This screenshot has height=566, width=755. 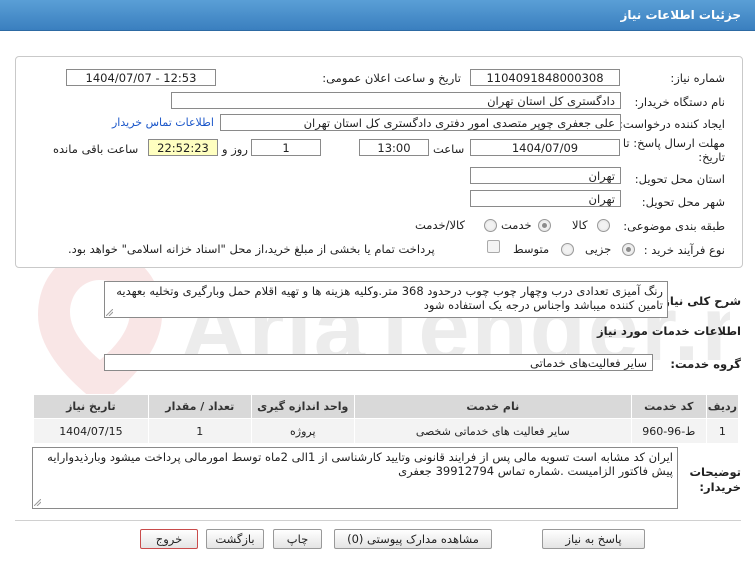 I want to click on deadline-label-date: تاریخ:, so click(x=711, y=157).